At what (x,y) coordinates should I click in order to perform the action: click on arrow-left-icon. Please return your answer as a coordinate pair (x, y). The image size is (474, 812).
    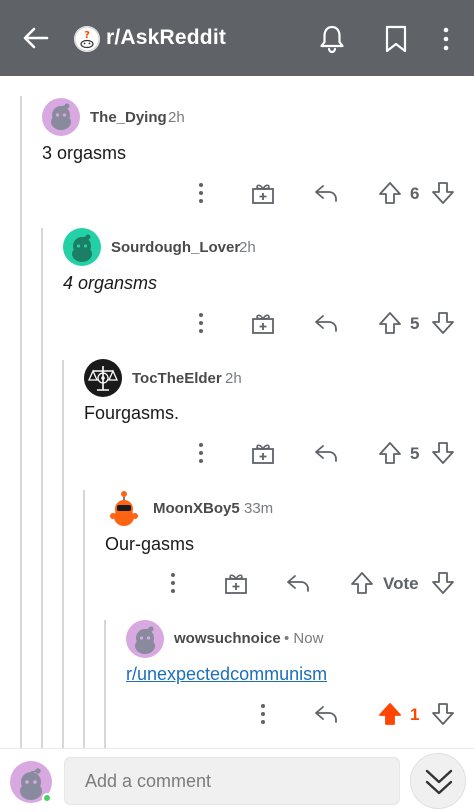
    Looking at the image, I should click on (36, 38).